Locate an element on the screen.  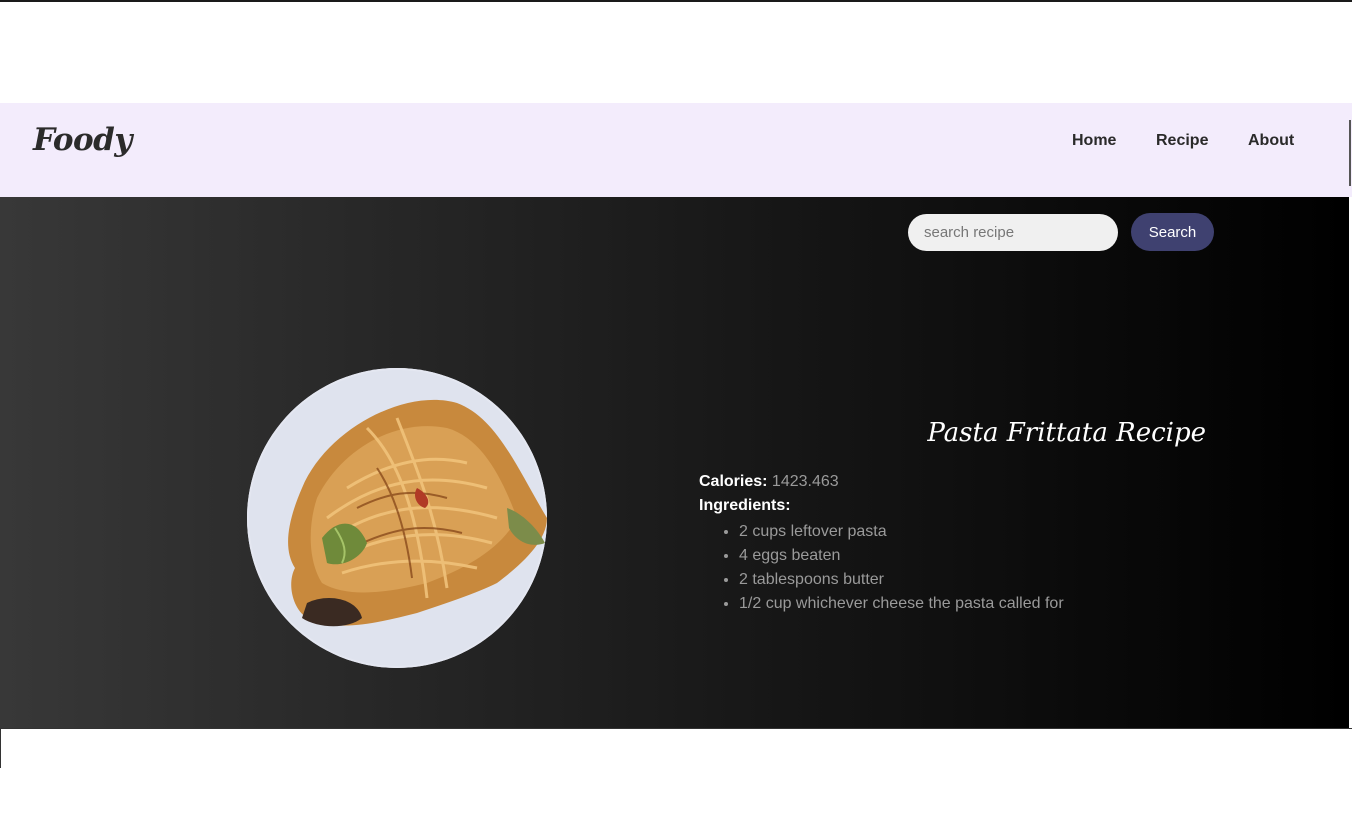
pasta-frittata-picture is located at coordinates (397, 518).